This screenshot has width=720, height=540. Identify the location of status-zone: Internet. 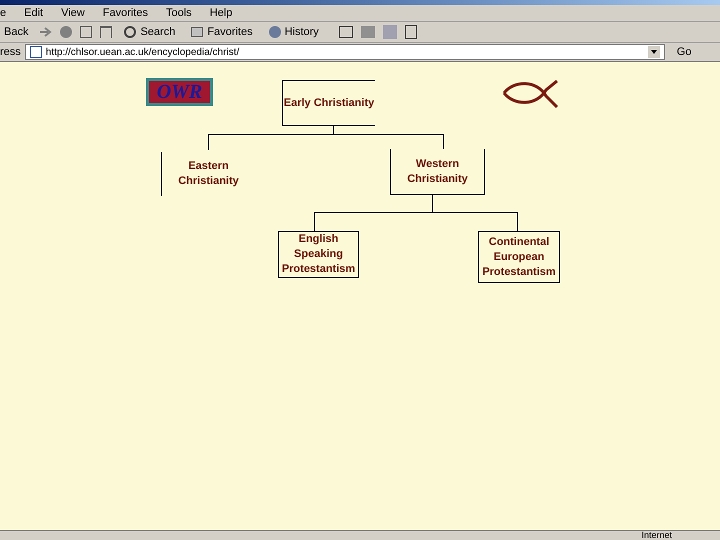
(657, 535).